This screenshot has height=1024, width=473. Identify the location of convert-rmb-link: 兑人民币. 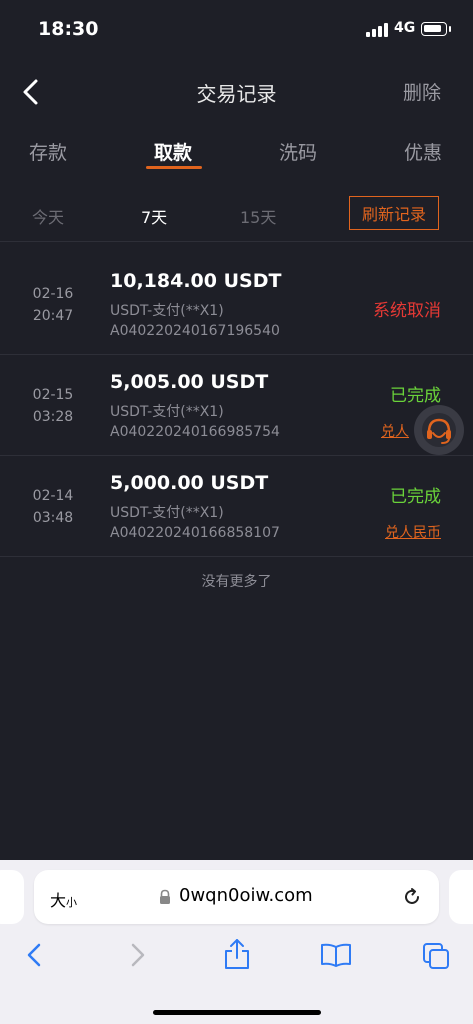
(413, 532).